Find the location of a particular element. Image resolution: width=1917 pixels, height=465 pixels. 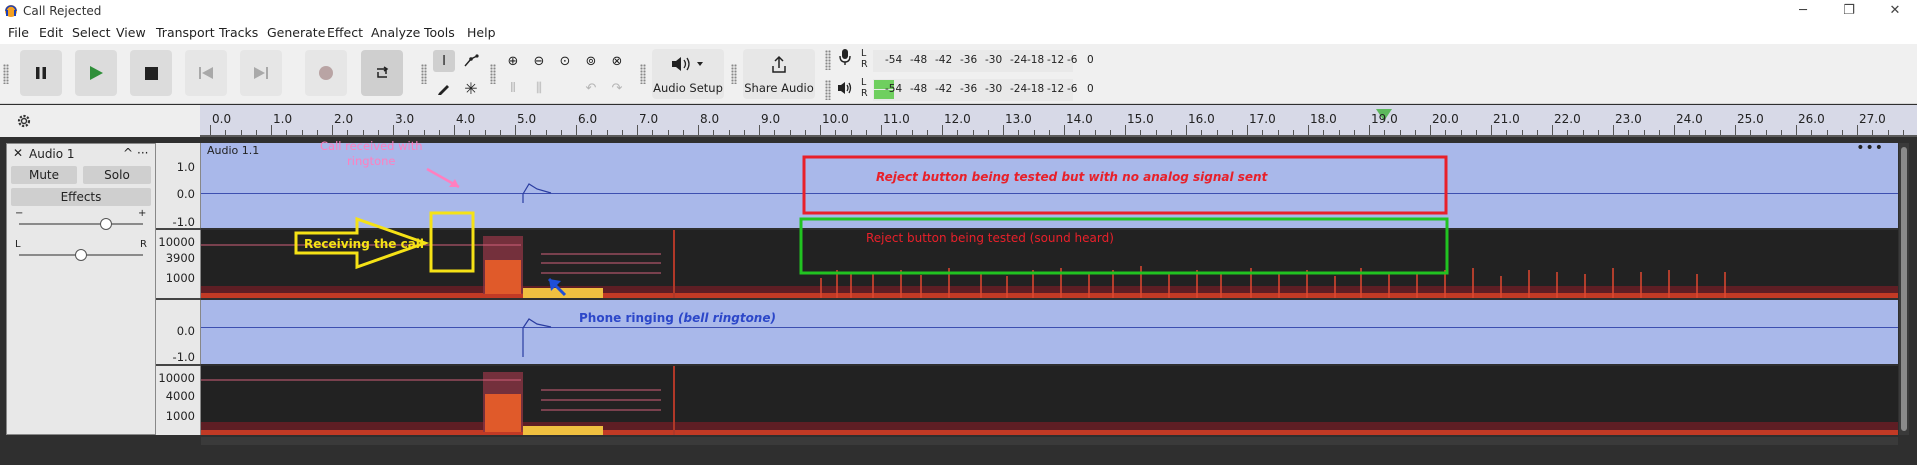

stop-button is located at coordinates (151, 73).